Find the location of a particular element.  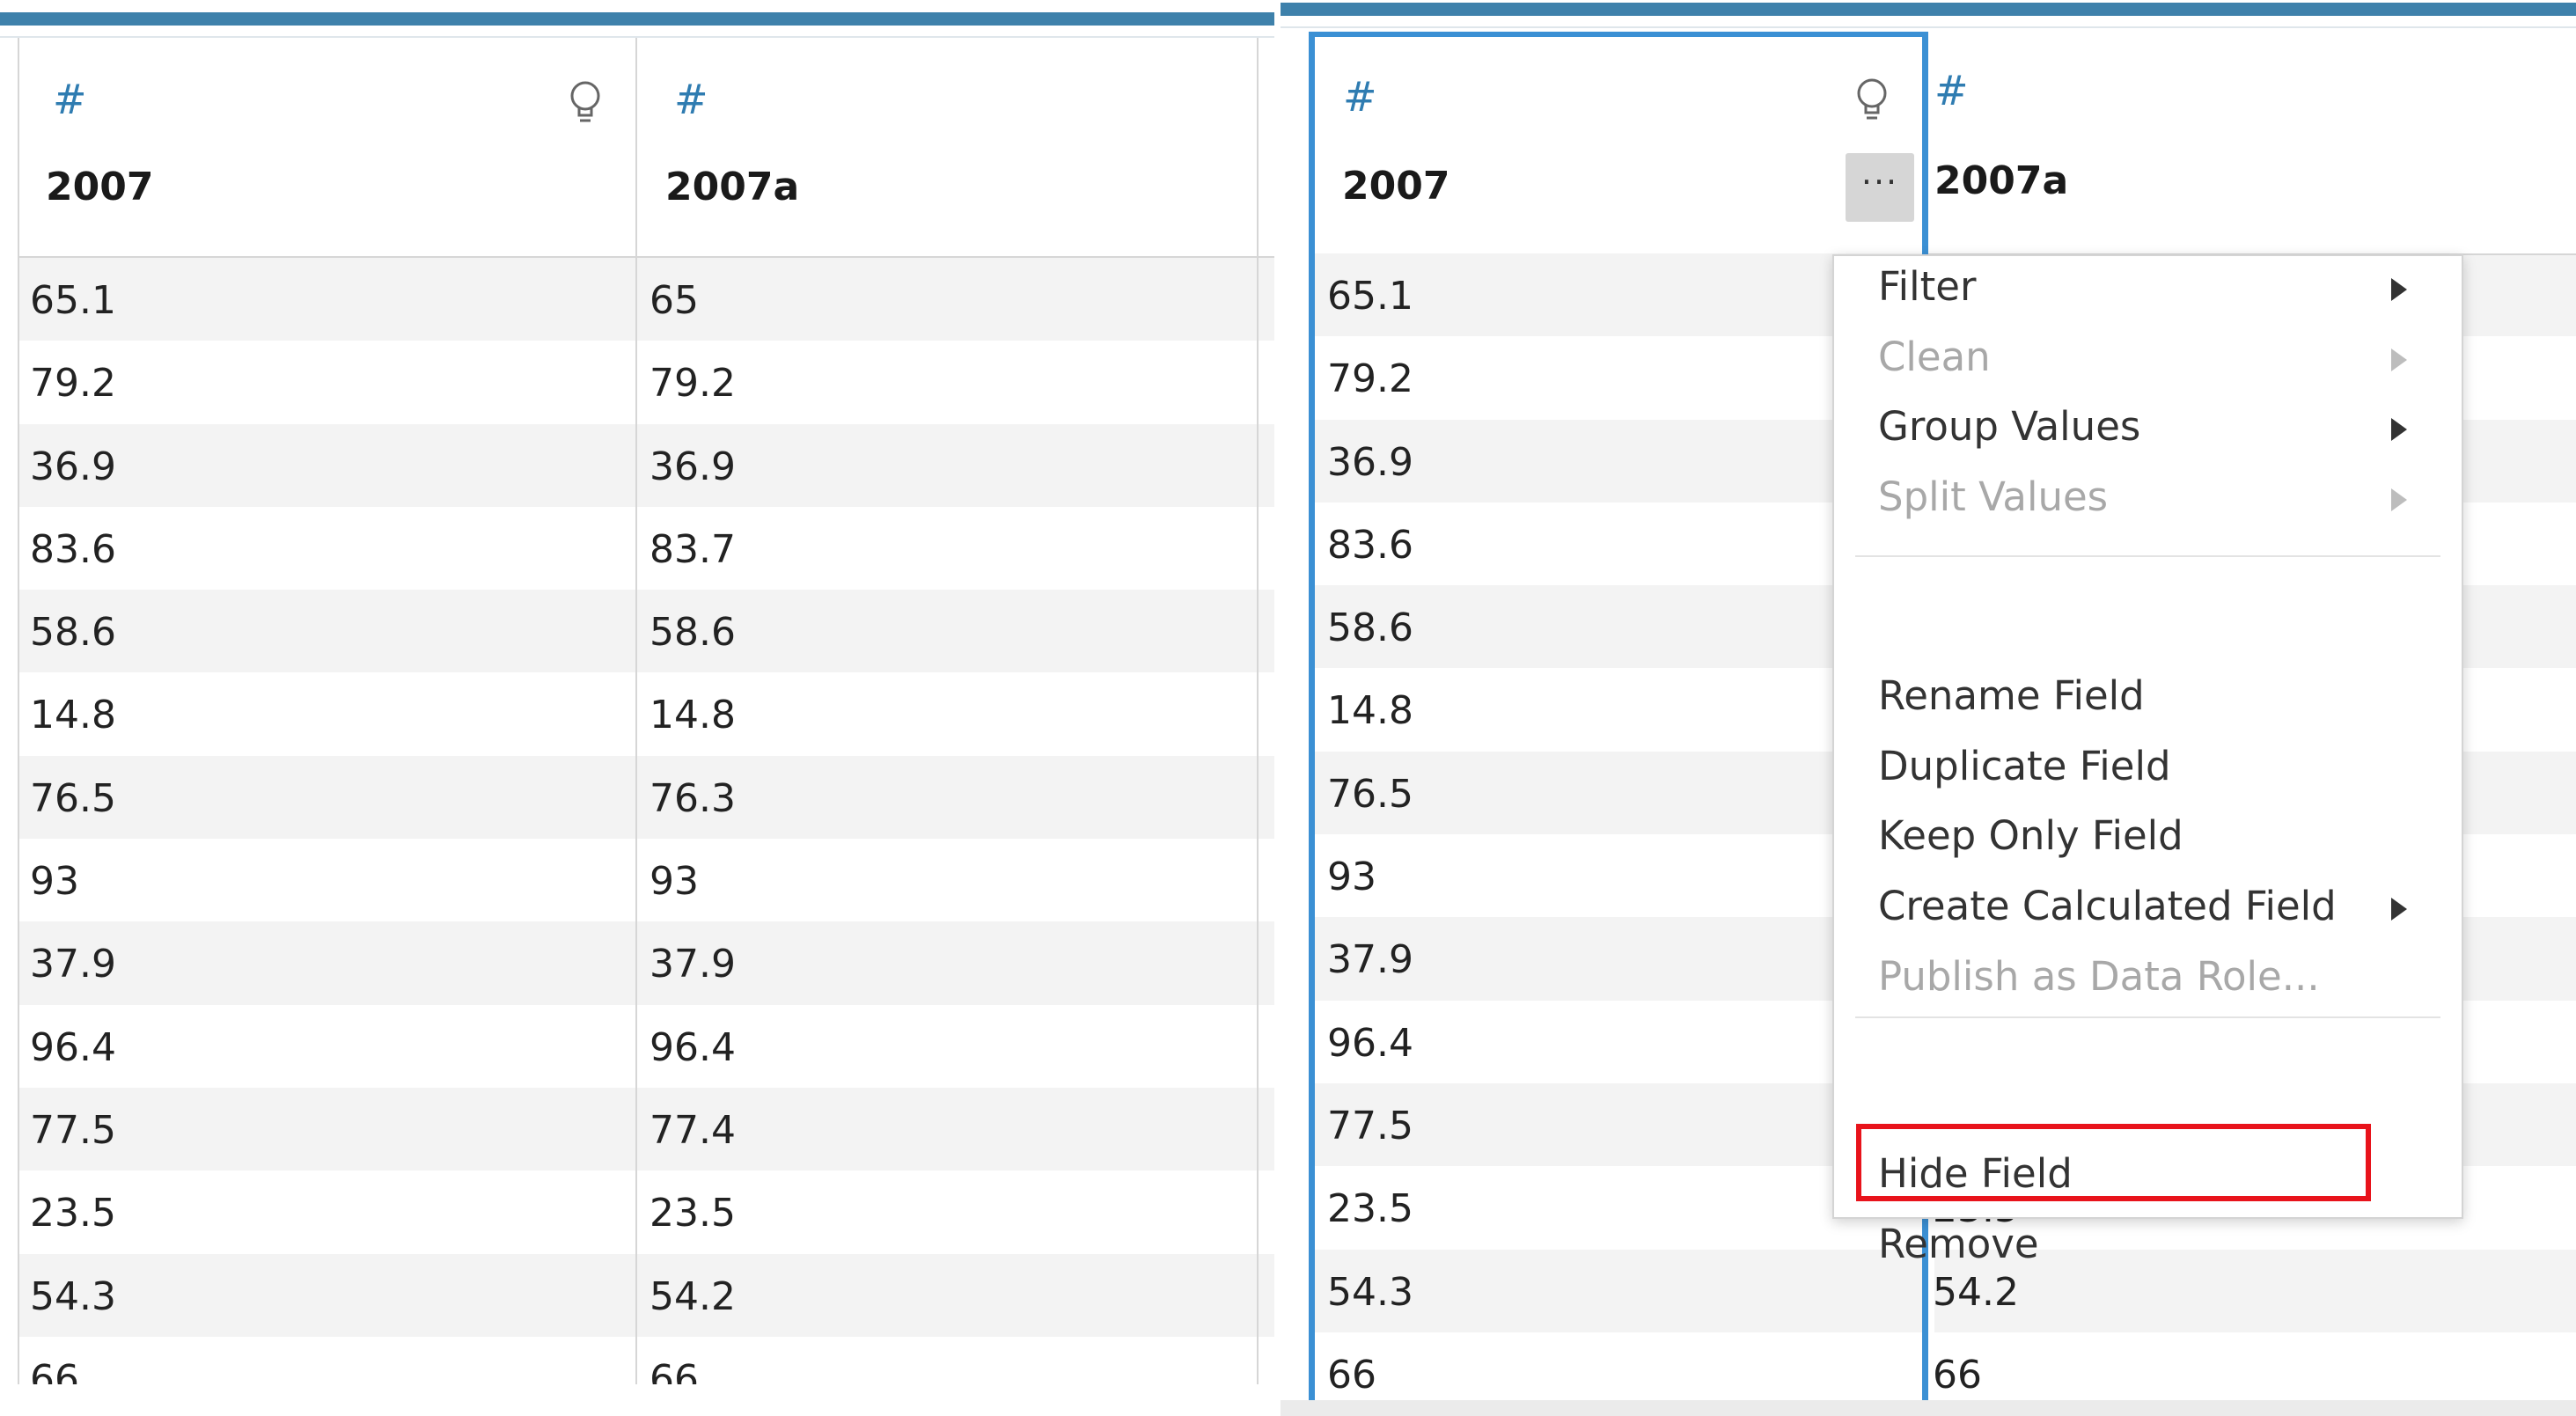

table-row: 37.9 is located at coordinates (947, 963).